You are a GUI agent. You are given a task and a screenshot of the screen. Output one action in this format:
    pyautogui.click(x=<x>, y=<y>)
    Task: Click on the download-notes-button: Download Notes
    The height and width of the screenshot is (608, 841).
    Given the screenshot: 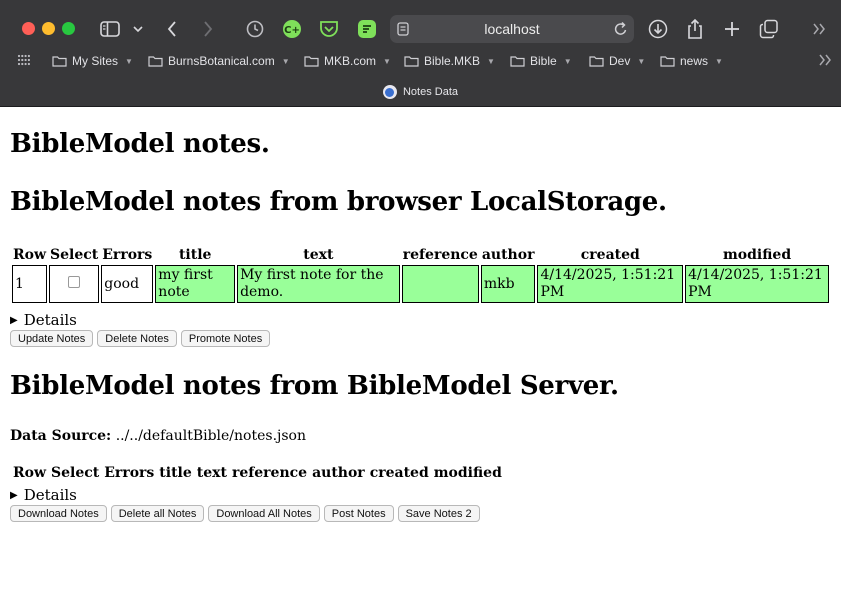 What is the action you would take?
    pyautogui.click(x=58, y=513)
    